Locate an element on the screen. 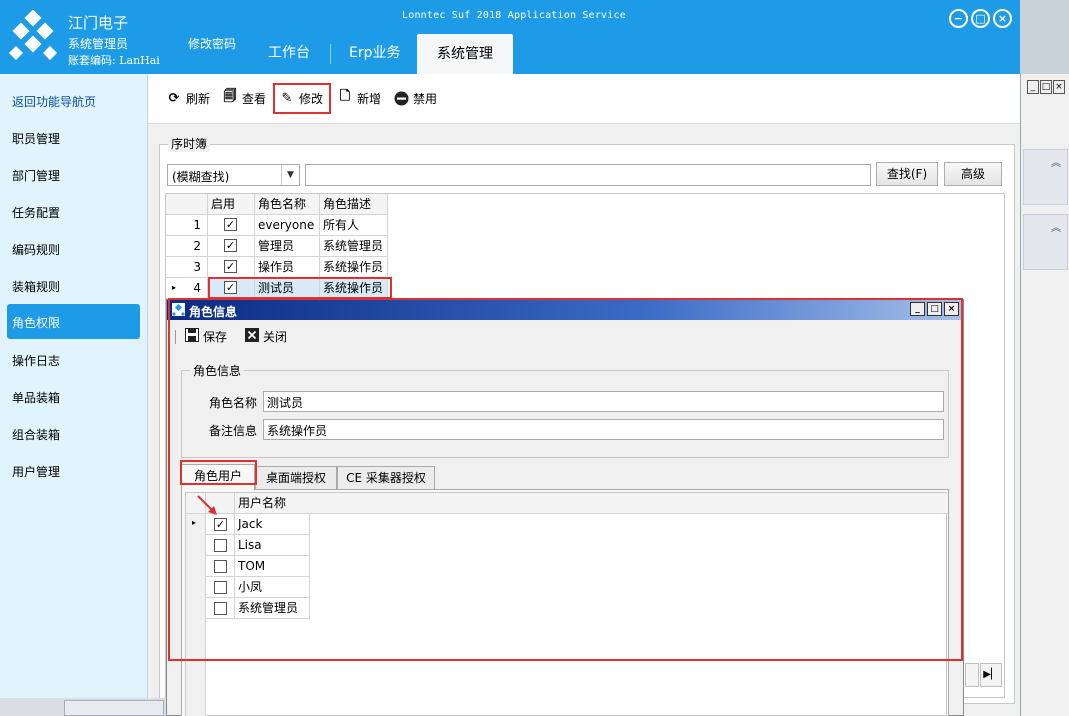 The height and width of the screenshot is (716, 1069). sidebar-item-tasks: 任务配置 is located at coordinates (36, 212).